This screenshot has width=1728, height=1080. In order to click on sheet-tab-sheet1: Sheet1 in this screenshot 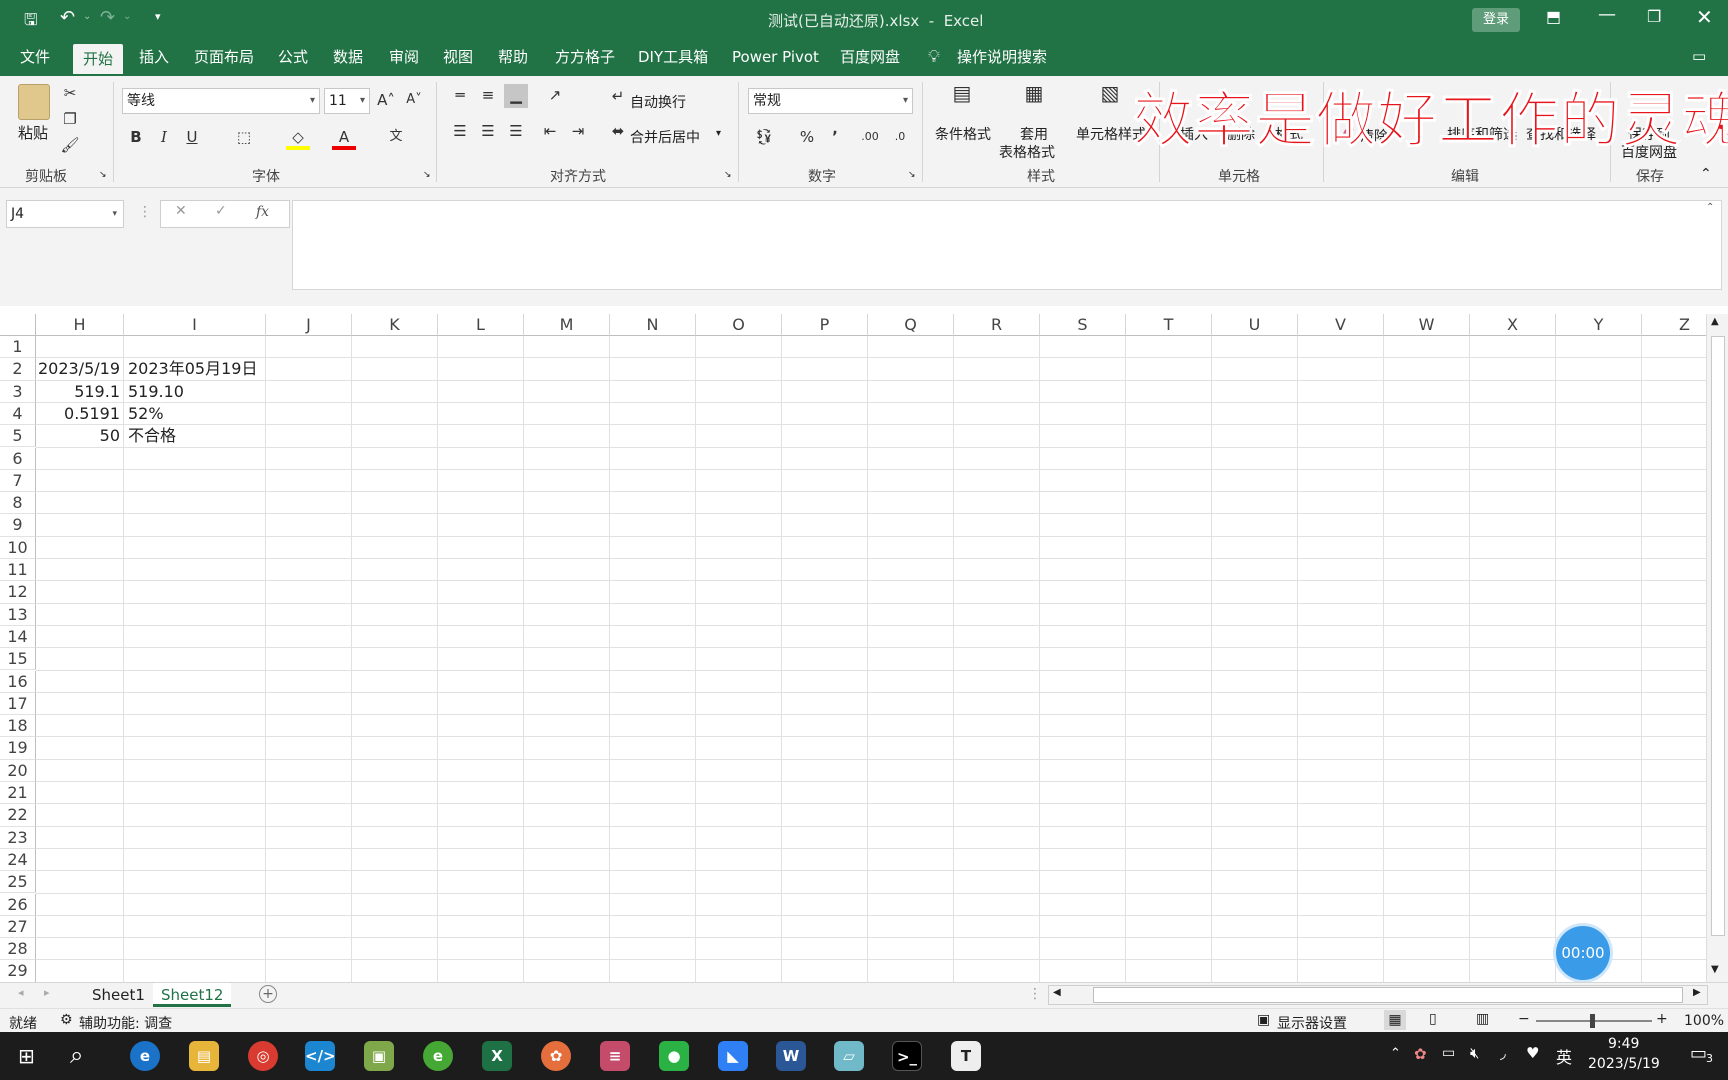, I will do `click(118, 995)`.